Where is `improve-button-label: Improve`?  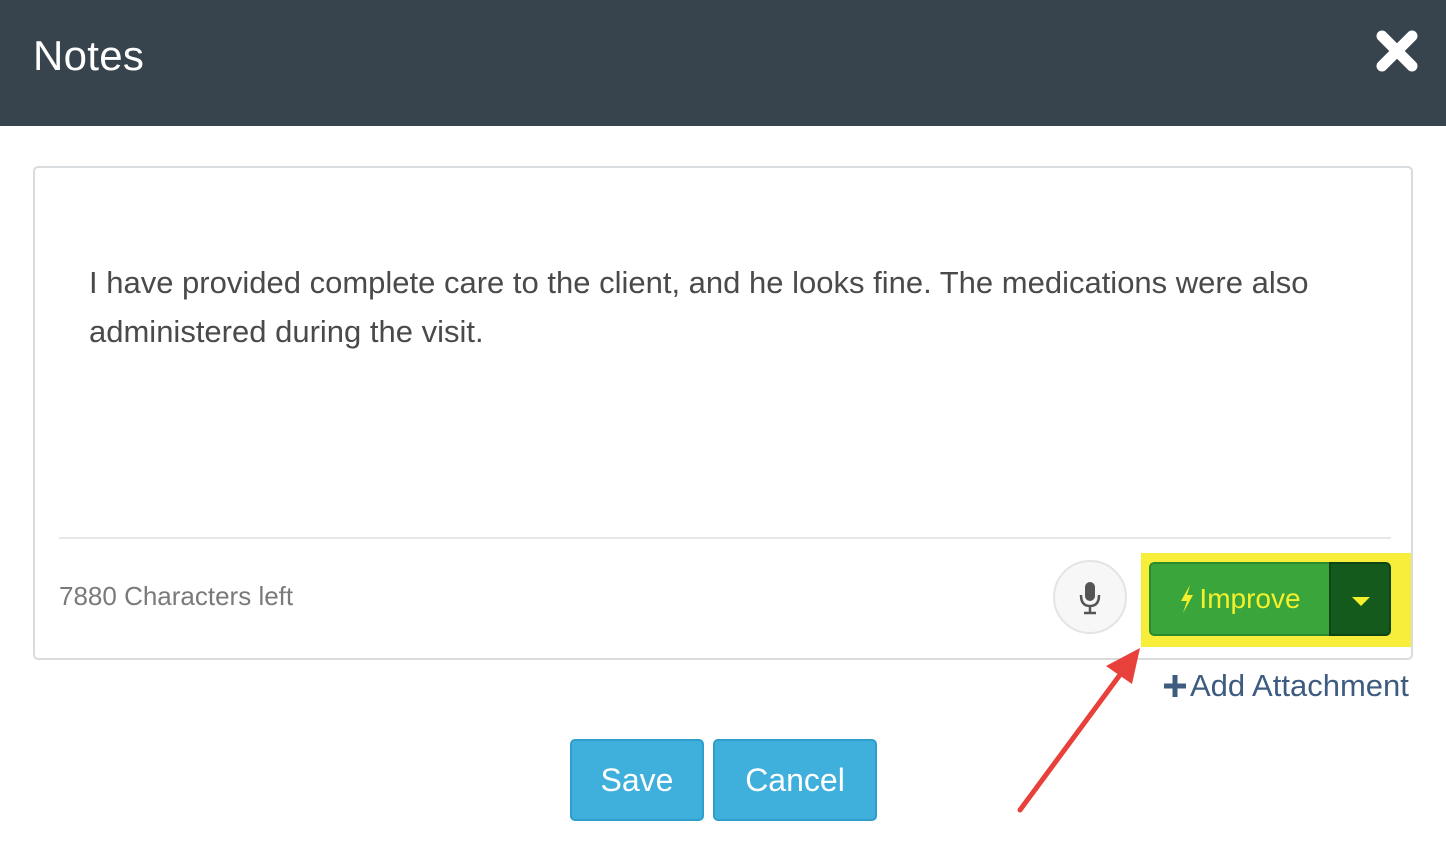
improve-button-label: Improve is located at coordinates (1250, 598).